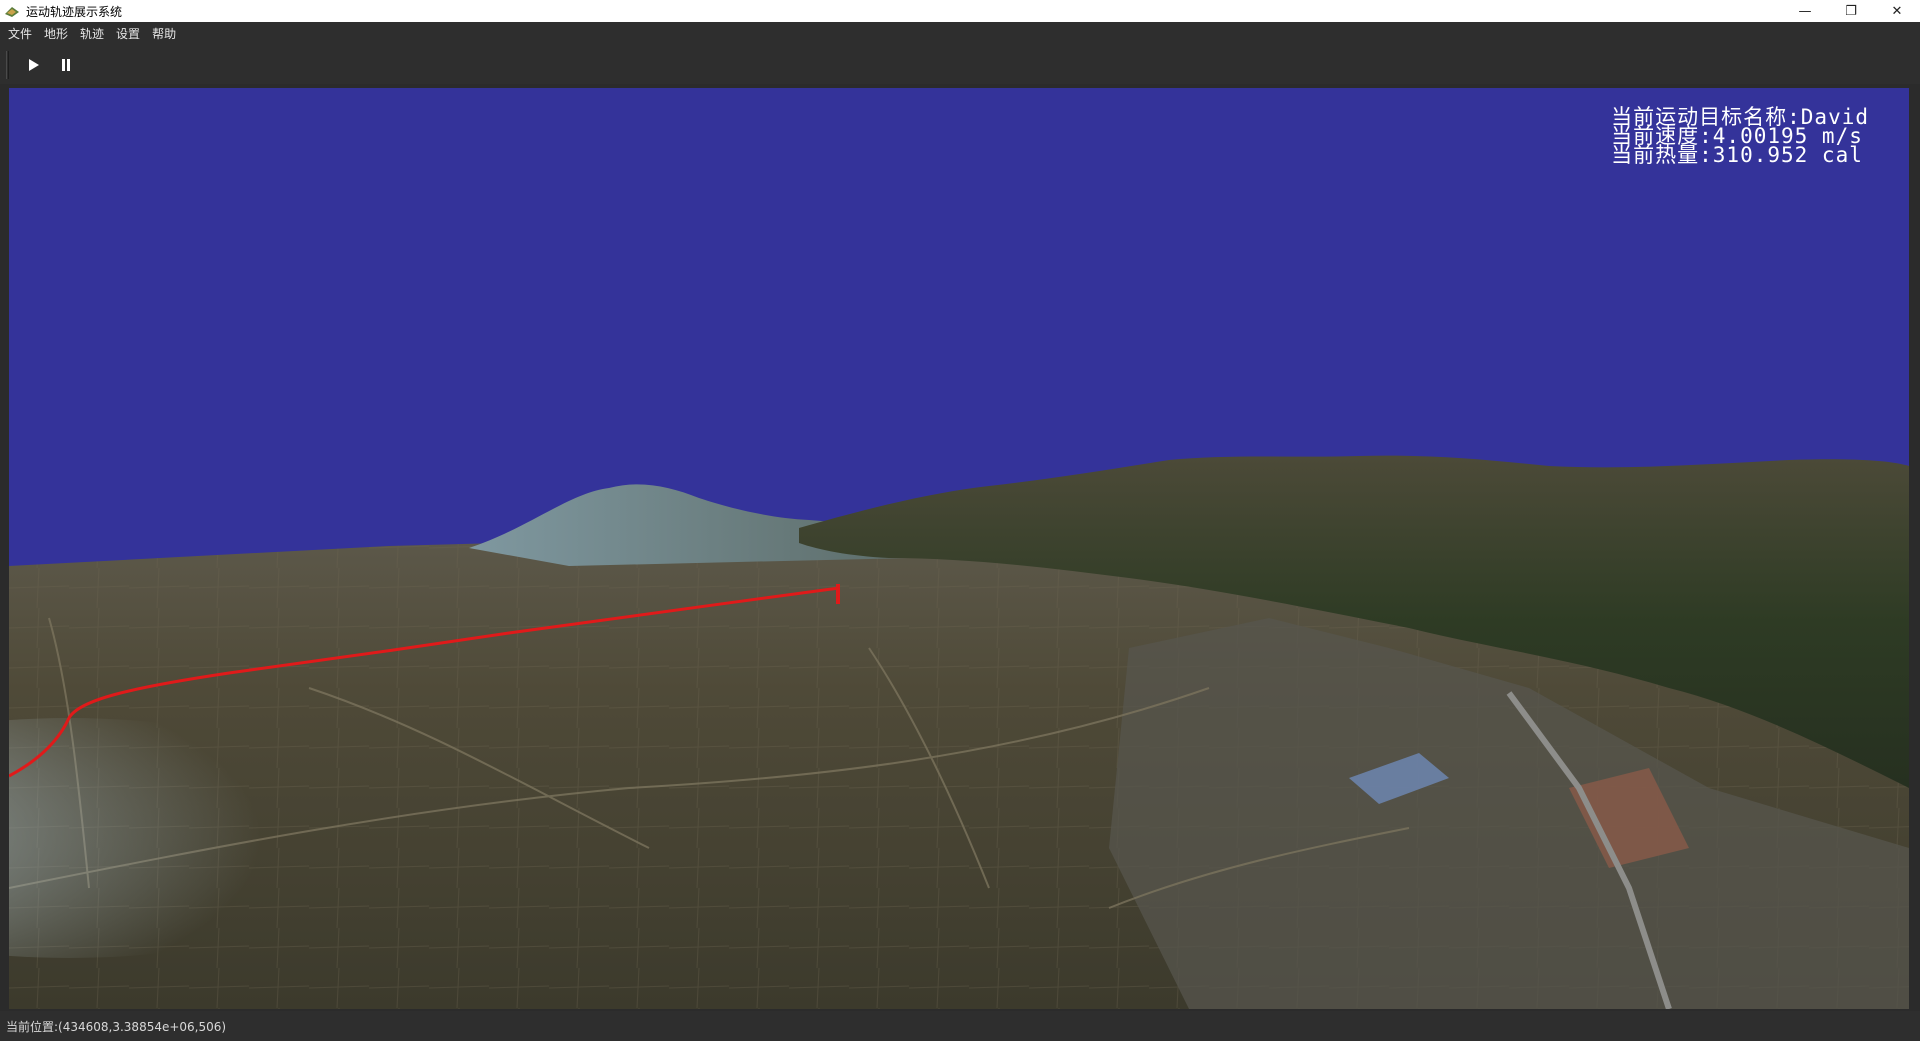  I want to click on menu-track: 轨迹, so click(94, 34).